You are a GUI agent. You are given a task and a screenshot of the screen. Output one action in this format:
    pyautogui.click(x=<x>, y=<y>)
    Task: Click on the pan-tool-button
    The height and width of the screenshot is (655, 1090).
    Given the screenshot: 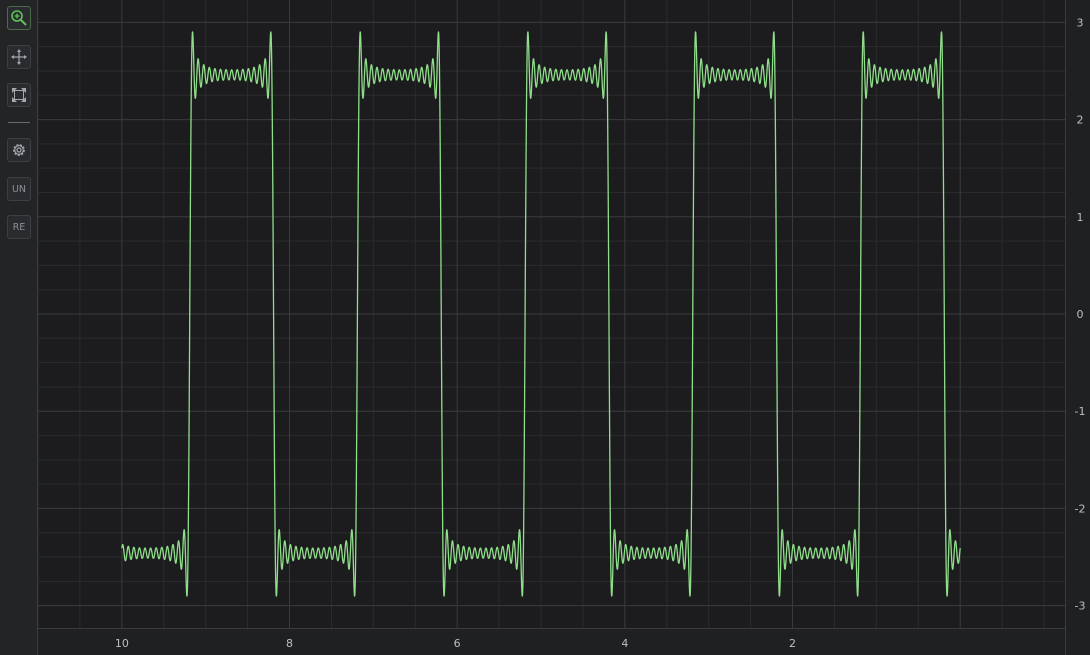 What is the action you would take?
    pyautogui.click(x=19, y=57)
    